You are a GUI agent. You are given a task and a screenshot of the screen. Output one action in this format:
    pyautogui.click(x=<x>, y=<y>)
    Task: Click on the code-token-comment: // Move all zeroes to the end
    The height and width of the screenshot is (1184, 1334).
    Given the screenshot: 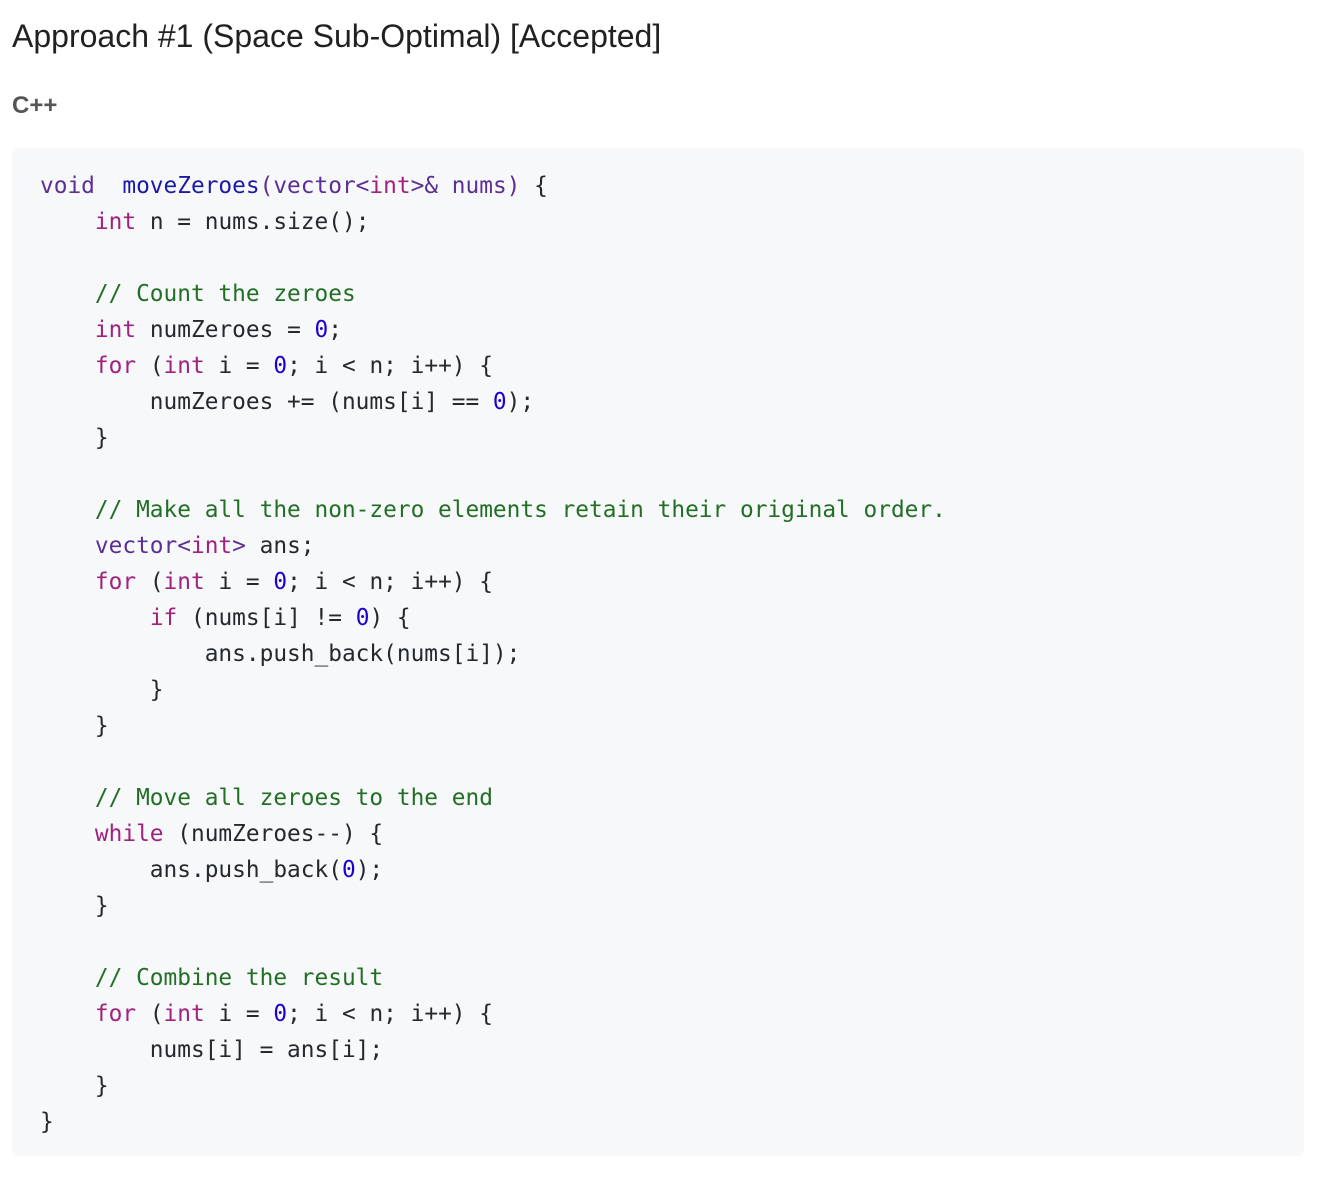 What is the action you would take?
    pyautogui.click(x=293, y=798)
    